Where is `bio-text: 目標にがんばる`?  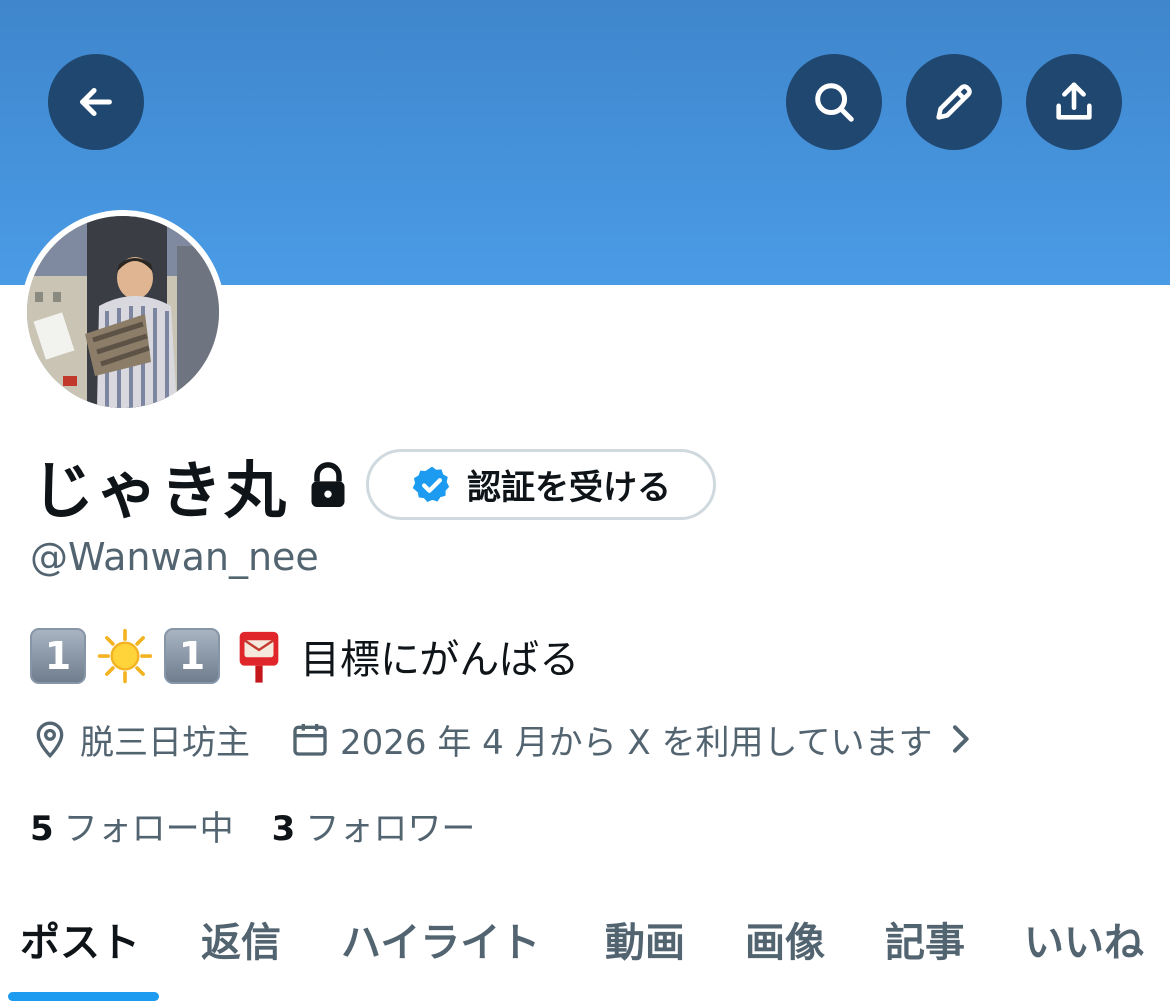
bio-text: 目標にがんばる is located at coordinates (440, 660).